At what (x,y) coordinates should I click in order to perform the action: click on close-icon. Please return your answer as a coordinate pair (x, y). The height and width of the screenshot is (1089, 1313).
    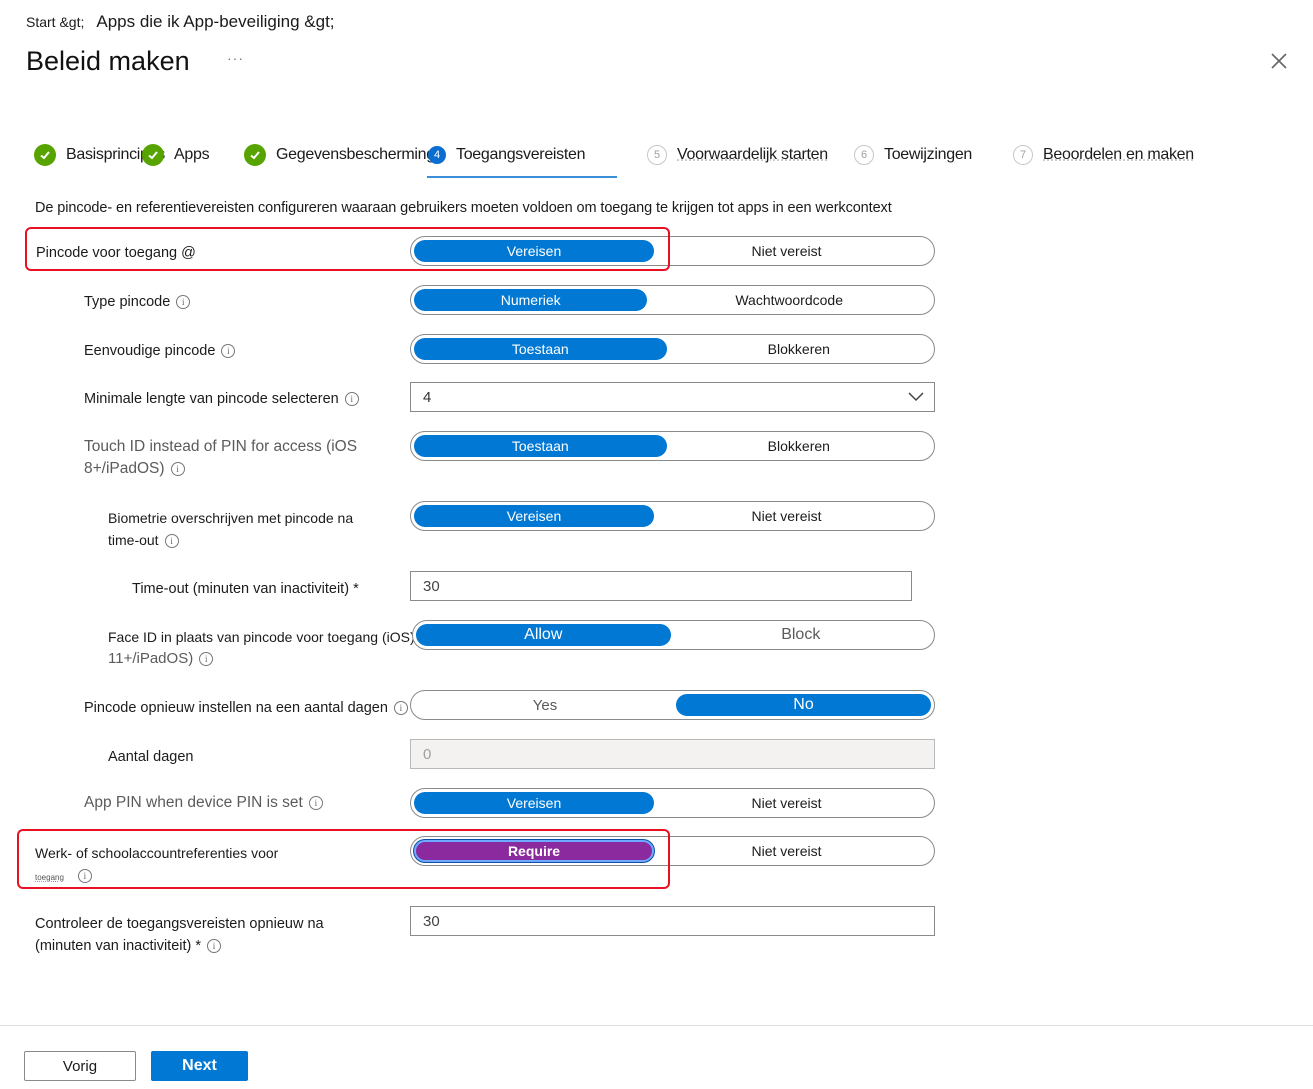
    Looking at the image, I should click on (1279, 61).